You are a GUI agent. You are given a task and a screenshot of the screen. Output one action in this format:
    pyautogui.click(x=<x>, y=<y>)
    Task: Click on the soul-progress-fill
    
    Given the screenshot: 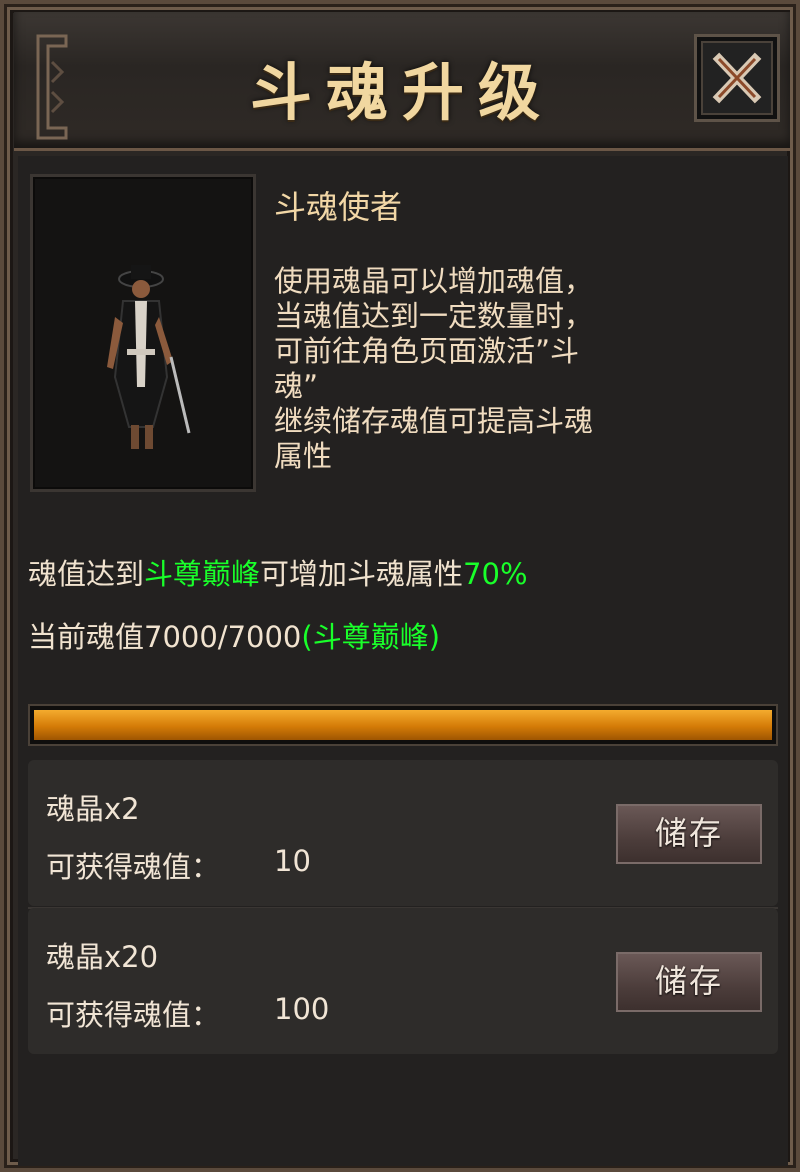 What is the action you would take?
    pyautogui.click(x=403, y=725)
    